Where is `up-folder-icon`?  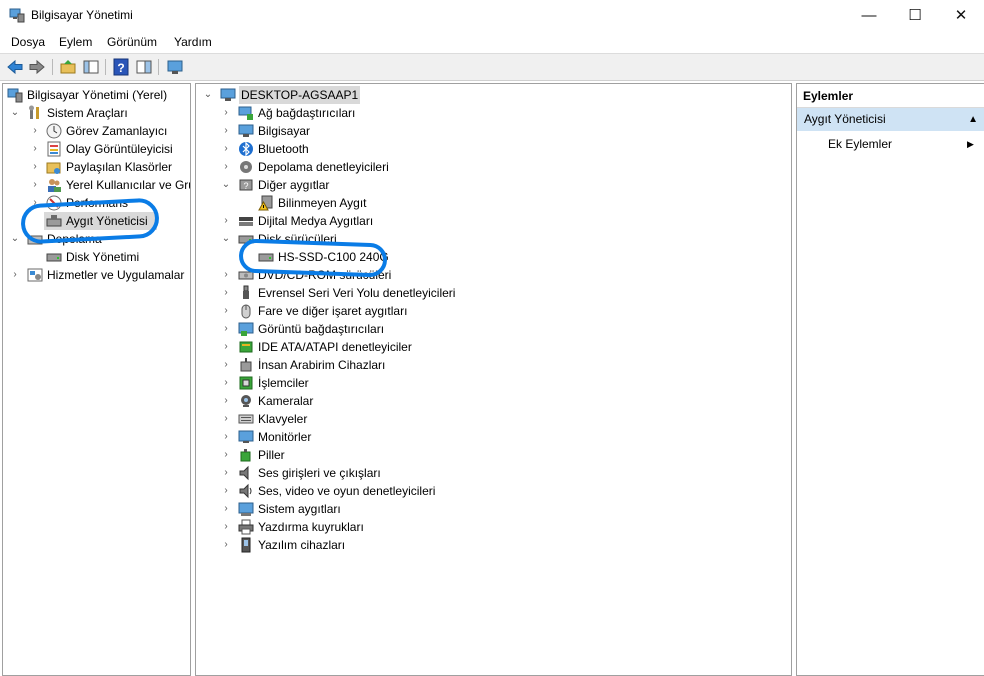 up-folder-icon is located at coordinates (68, 67).